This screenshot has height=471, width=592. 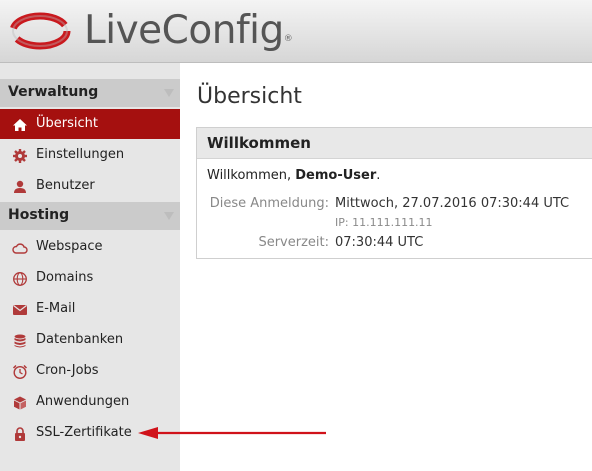 What do you see at coordinates (293, 242) in the screenshot?
I see `server-time-label: Serverzeit:` at bounding box center [293, 242].